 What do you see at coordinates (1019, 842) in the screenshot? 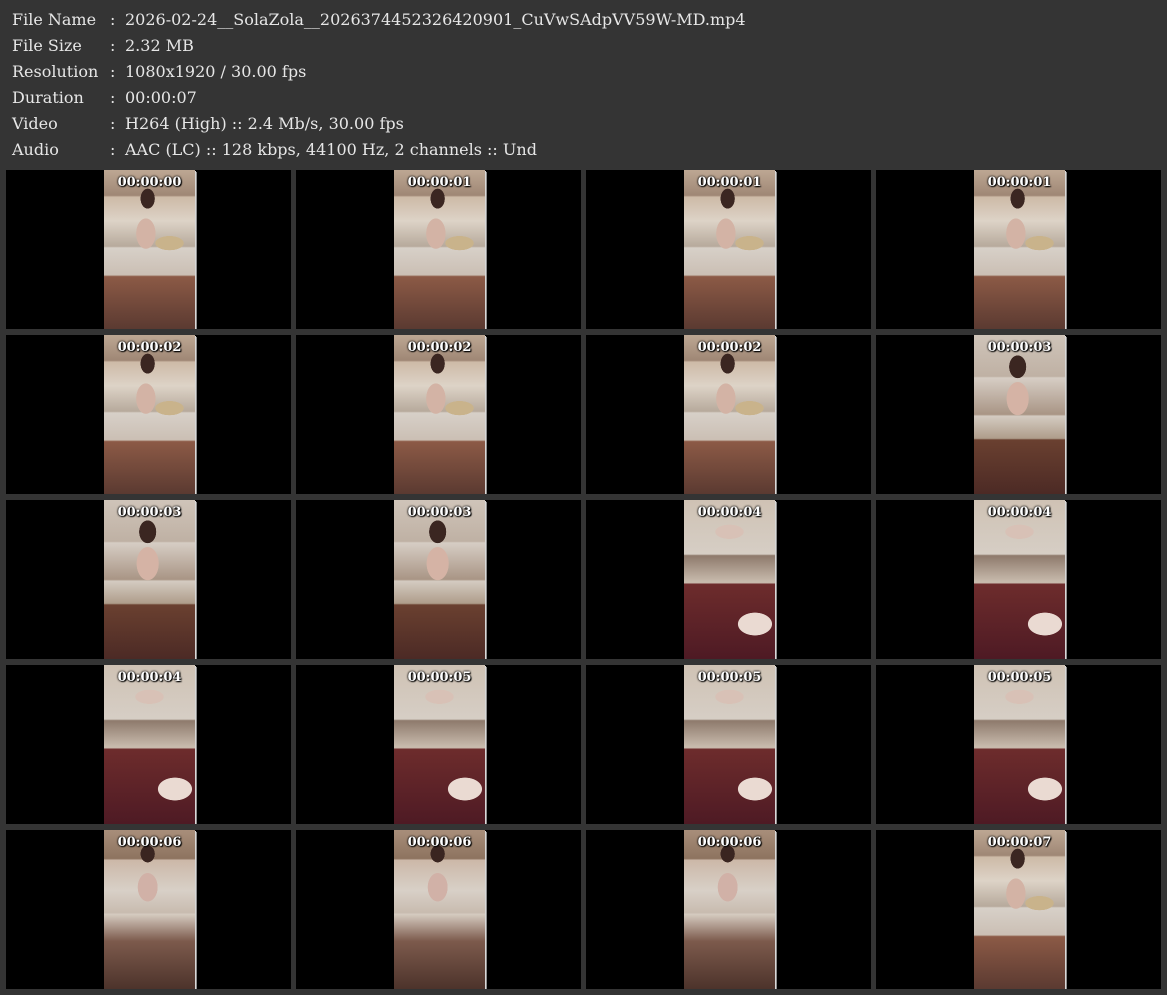
I see `thumbnail-timestamp: 00:00:07` at bounding box center [1019, 842].